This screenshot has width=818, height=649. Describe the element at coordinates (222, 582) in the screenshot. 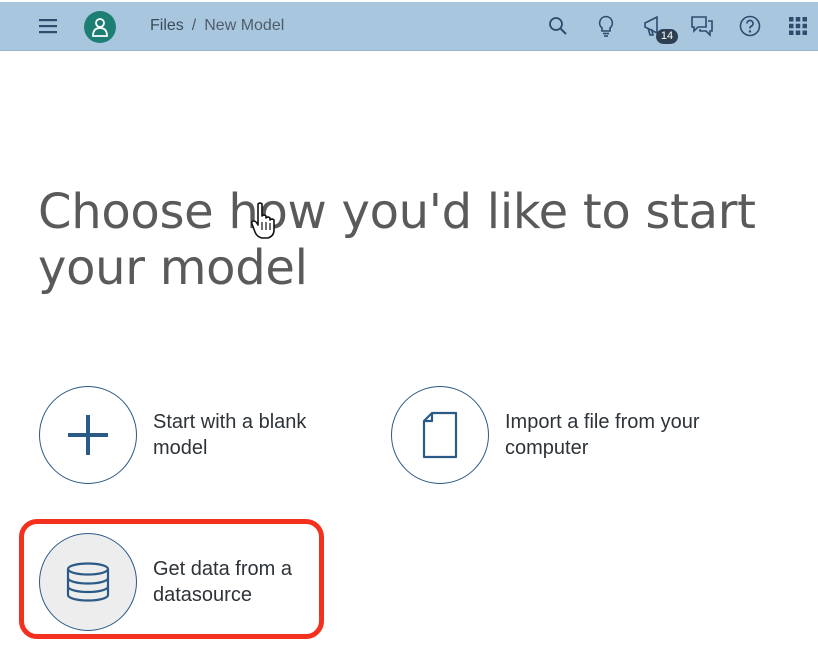

I see `datasource-label: Get data from a datasource` at that location.